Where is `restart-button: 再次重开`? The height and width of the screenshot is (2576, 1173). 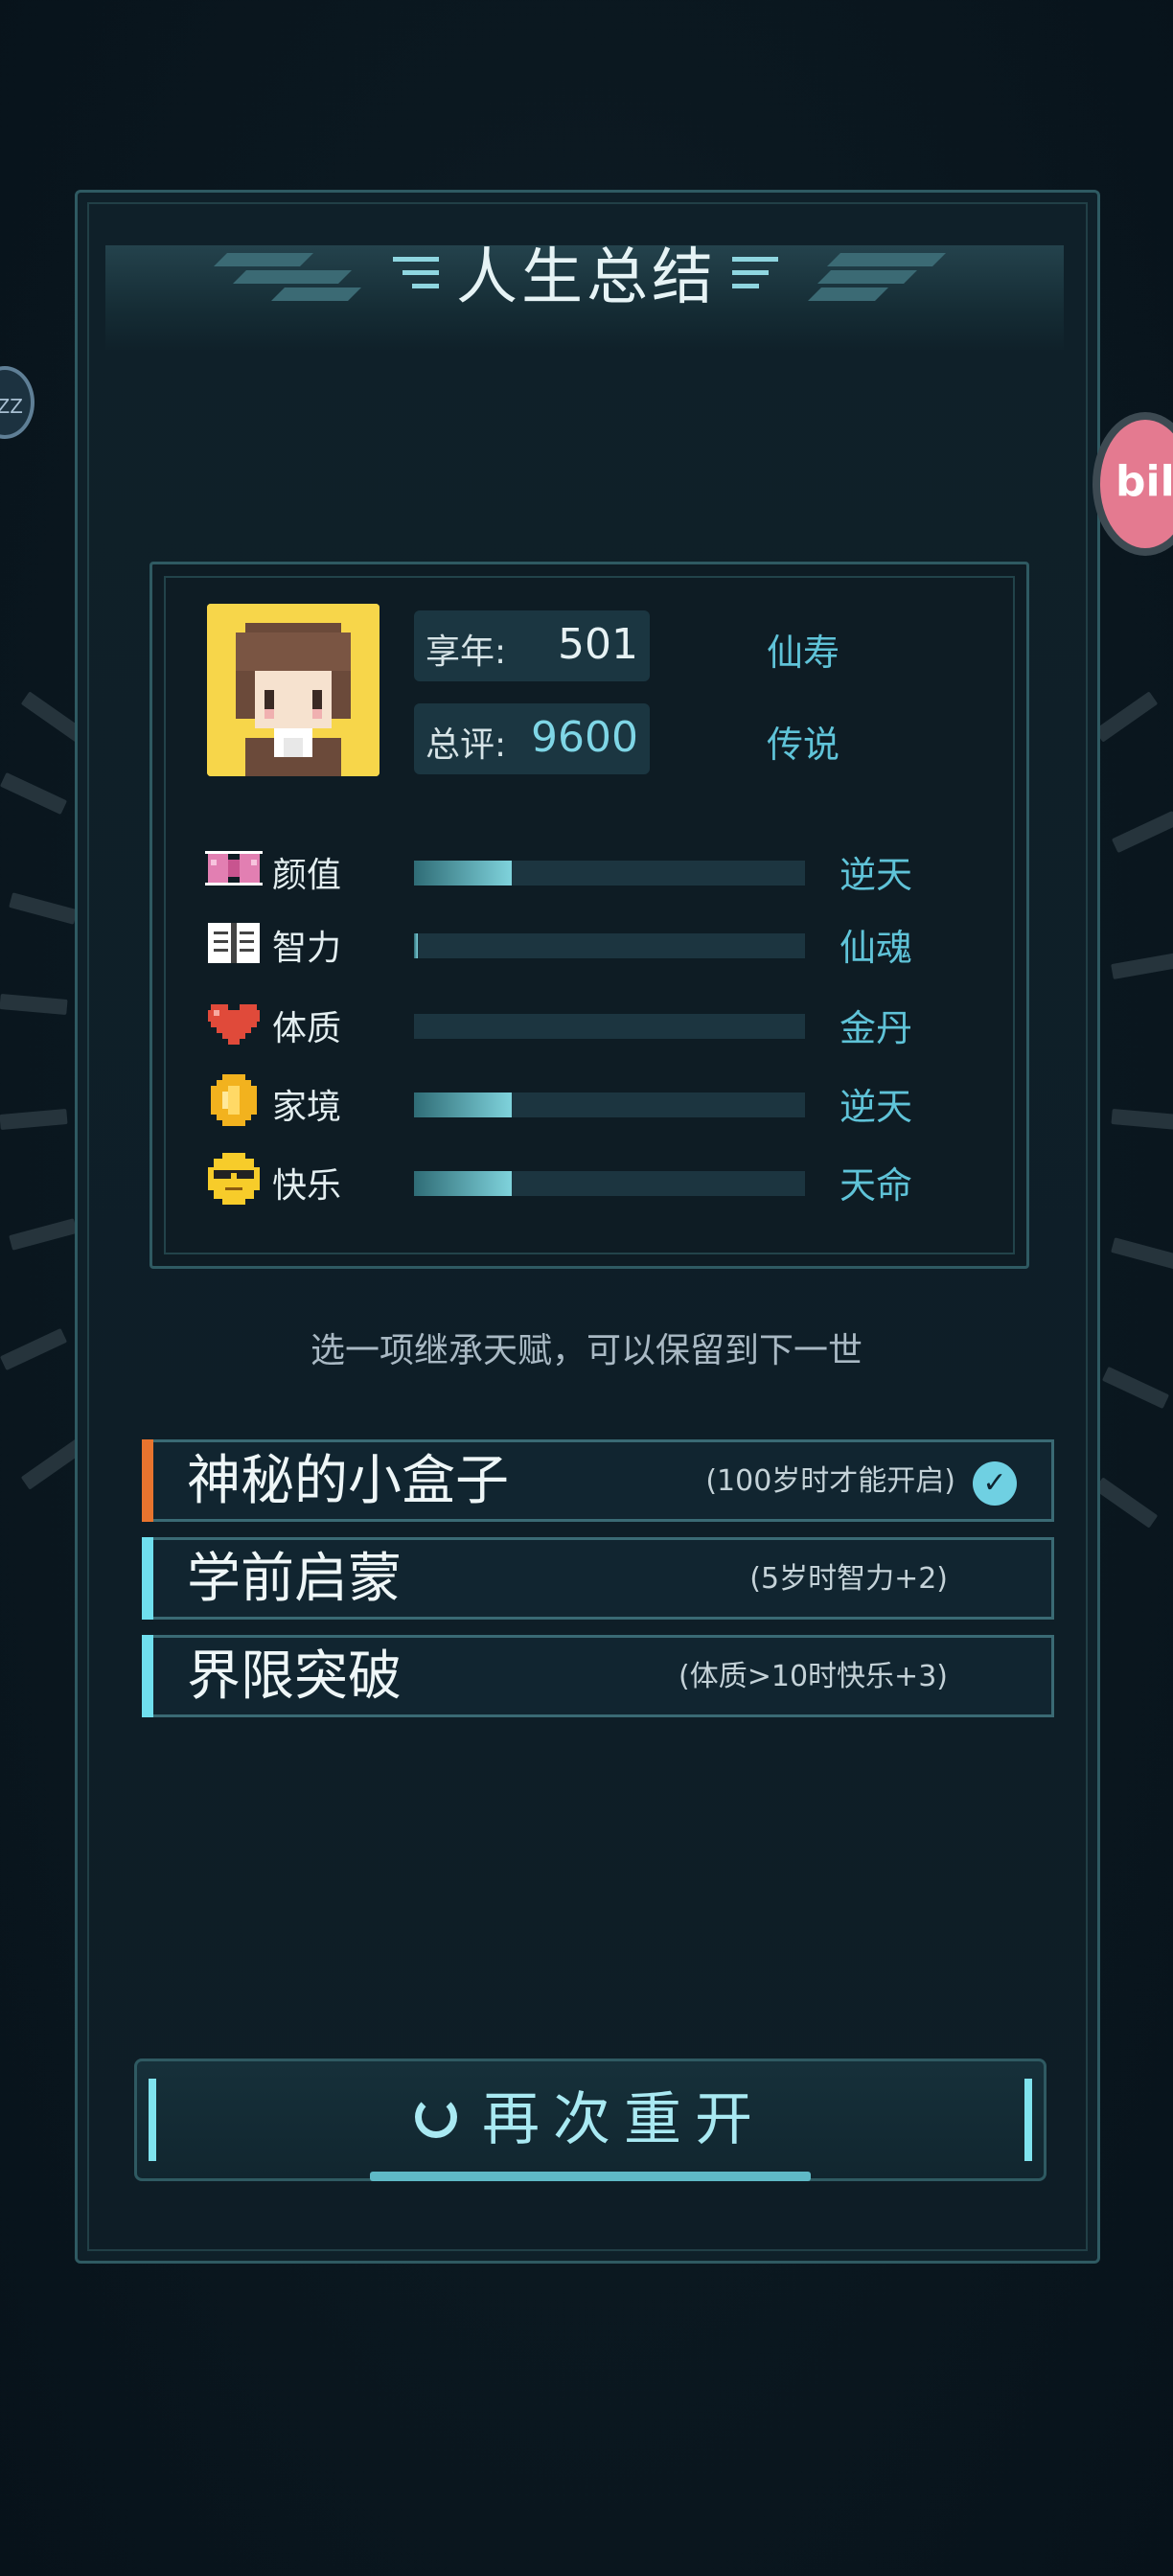
restart-button: 再次重开 is located at coordinates (590, 2119).